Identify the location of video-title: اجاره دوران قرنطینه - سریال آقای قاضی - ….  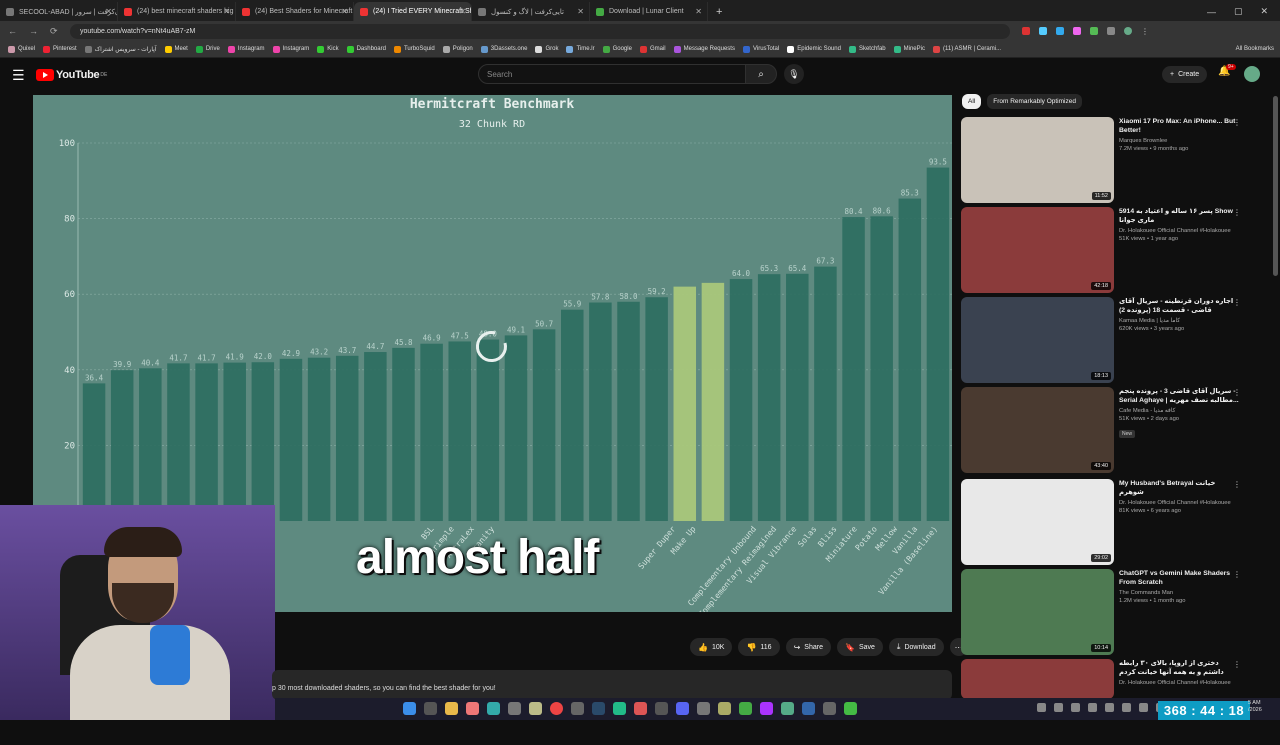
(1180, 306).